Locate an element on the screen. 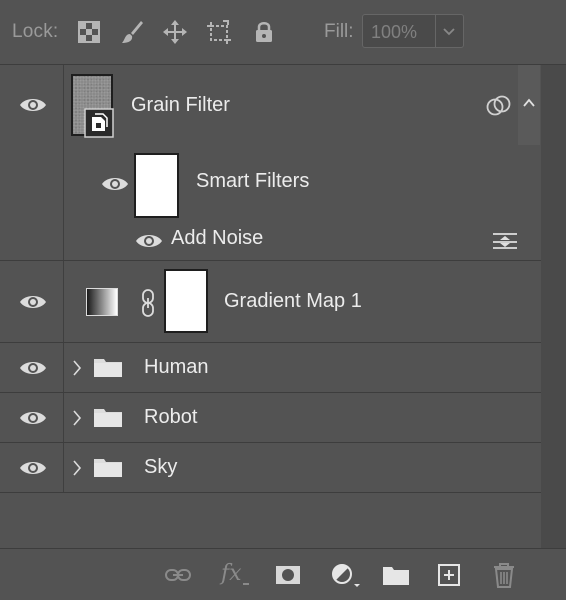  fx-dropdown-mark is located at coordinates (246, 584).